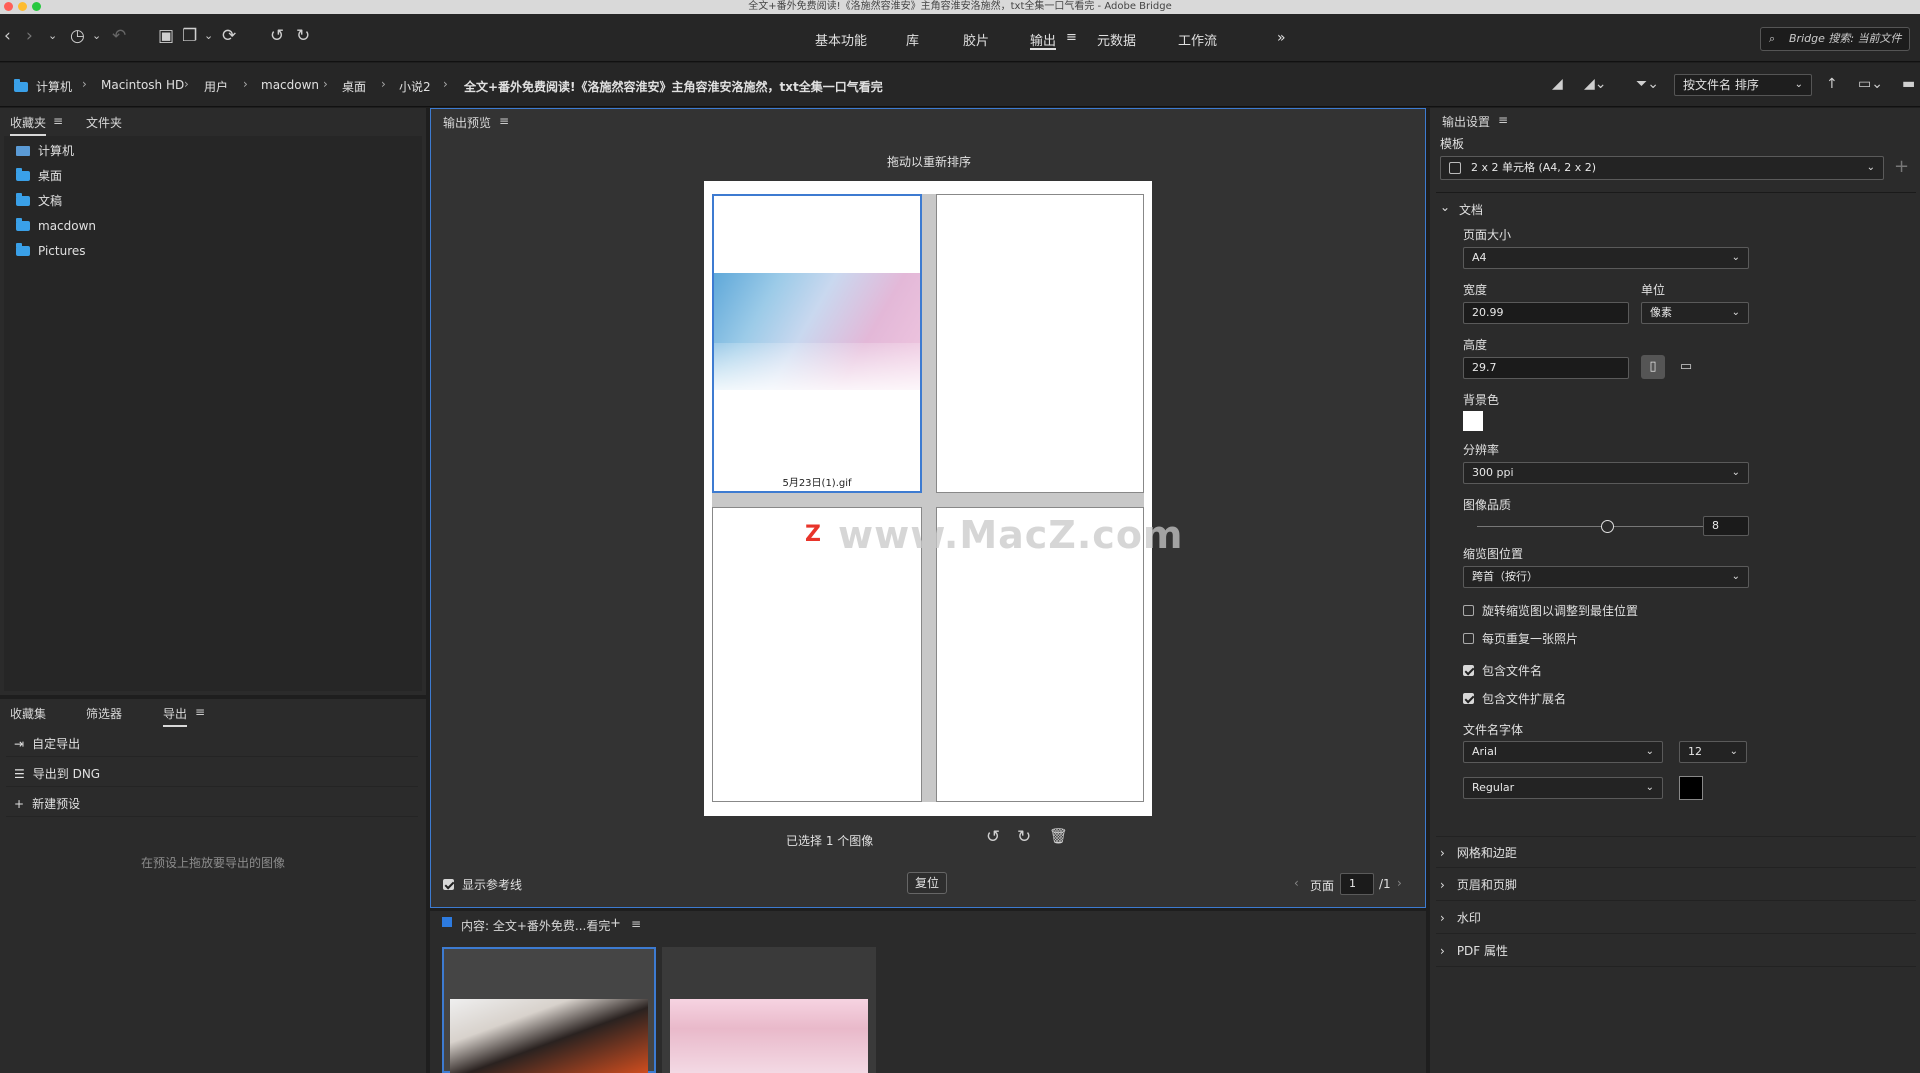 This screenshot has height=1073, width=1920. Describe the element at coordinates (119, 36) in the screenshot. I see `return-icon: ↶` at that location.